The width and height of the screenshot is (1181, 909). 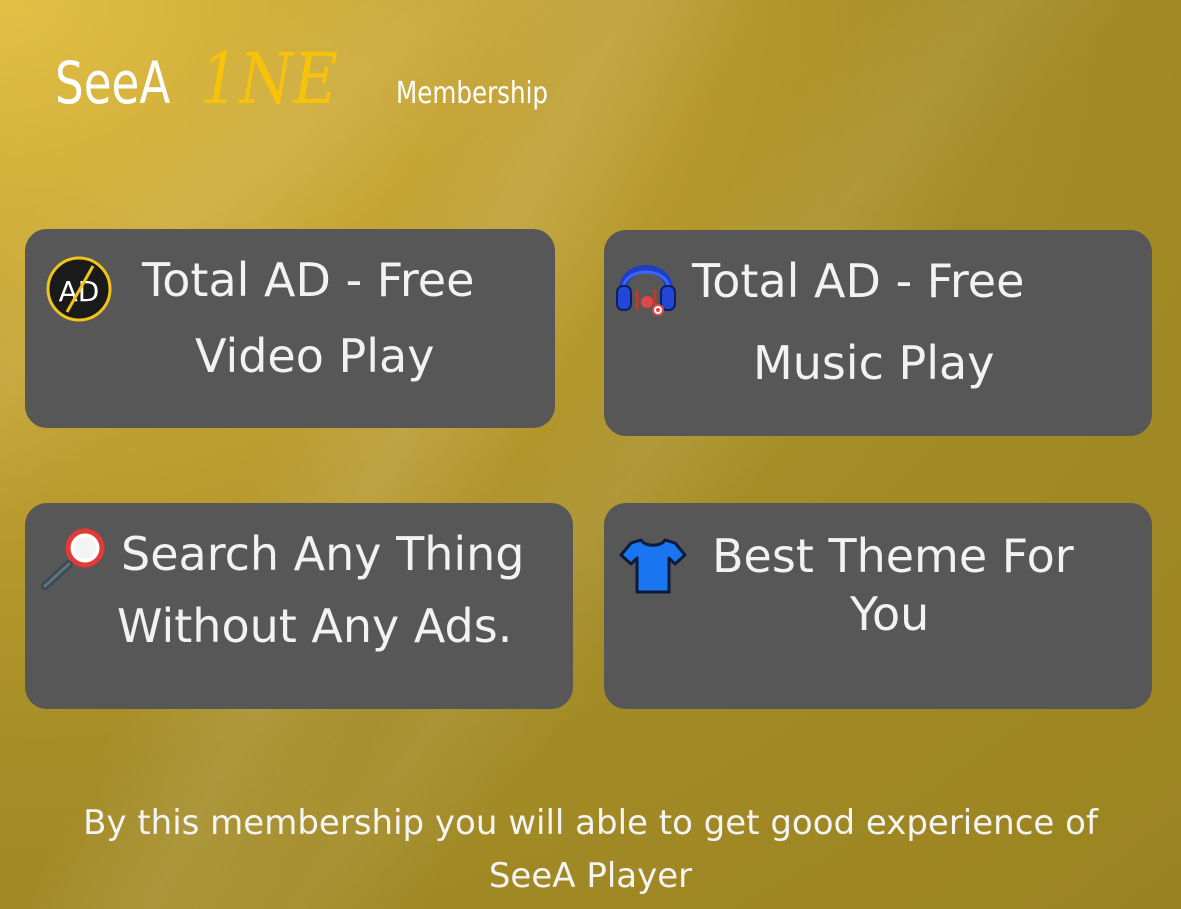 I want to click on feature-title-line1: Best Theme For, so click(x=893, y=556).